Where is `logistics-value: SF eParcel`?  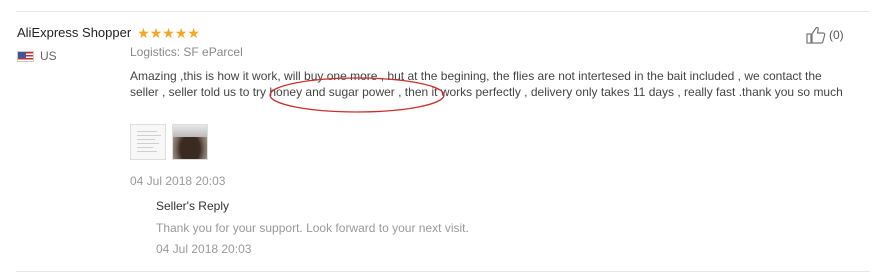 logistics-value: SF eParcel is located at coordinates (213, 52).